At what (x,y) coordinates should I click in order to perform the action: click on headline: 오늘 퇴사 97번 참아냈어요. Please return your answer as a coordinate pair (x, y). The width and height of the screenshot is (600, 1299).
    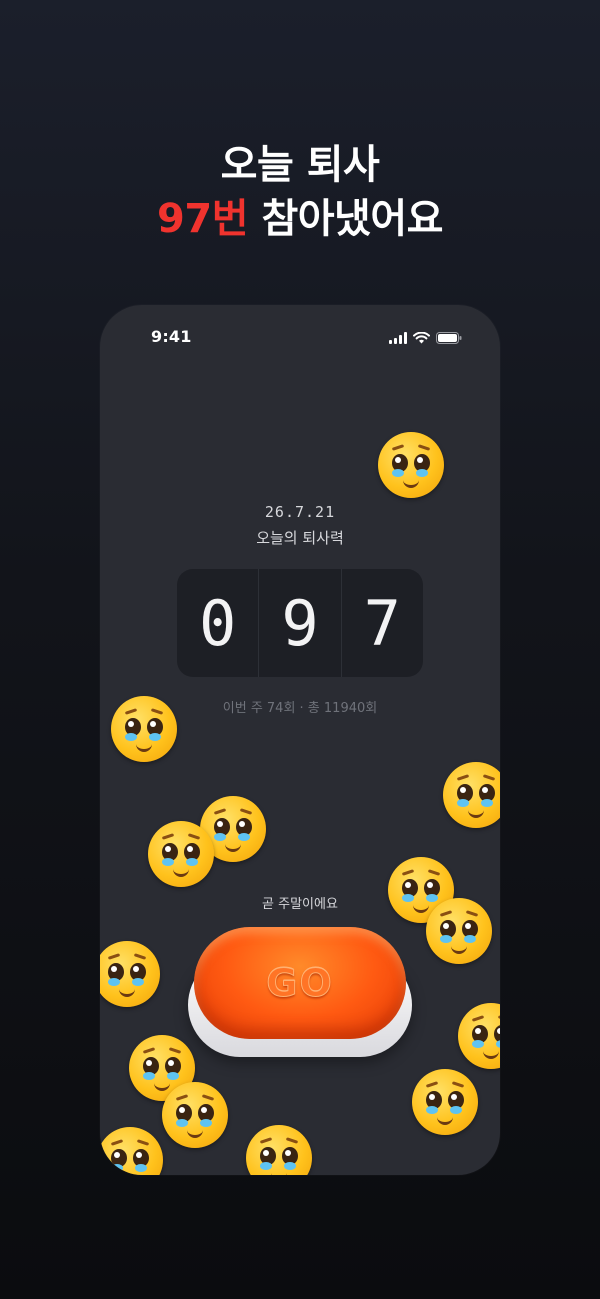
    Looking at the image, I should click on (300, 192).